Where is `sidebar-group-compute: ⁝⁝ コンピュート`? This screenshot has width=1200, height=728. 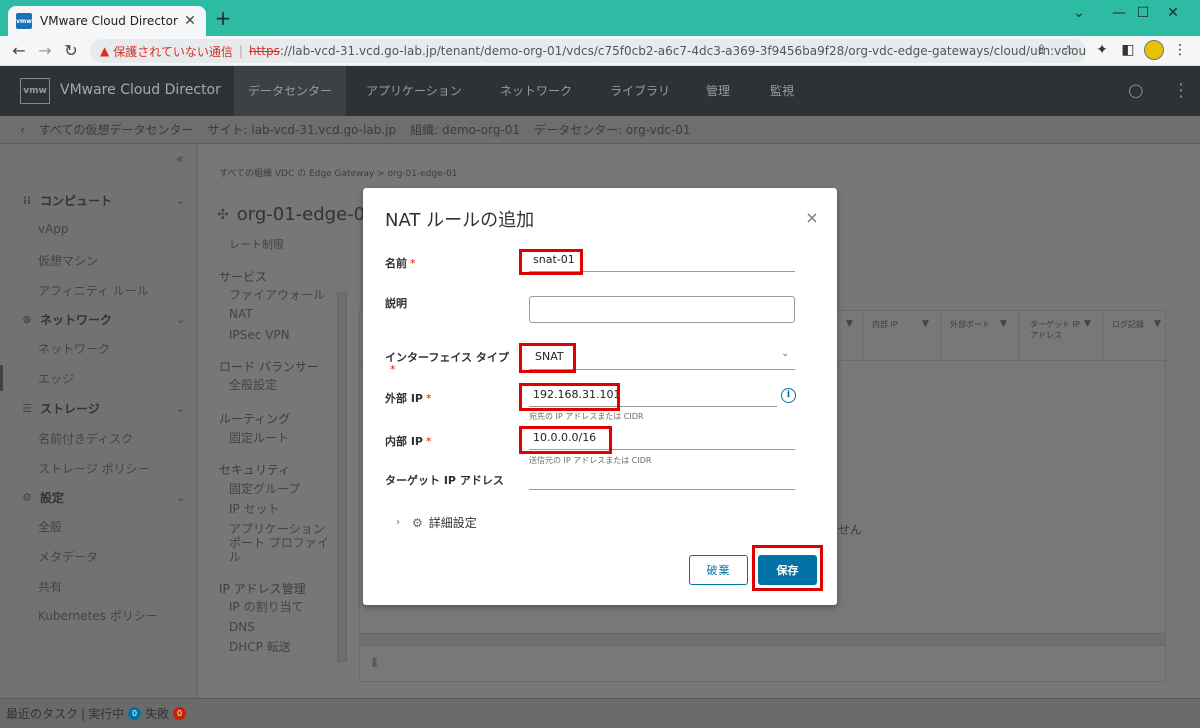 sidebar-group-compute: ⁝⁝ コンピュート is located at coordinates (66, 200).